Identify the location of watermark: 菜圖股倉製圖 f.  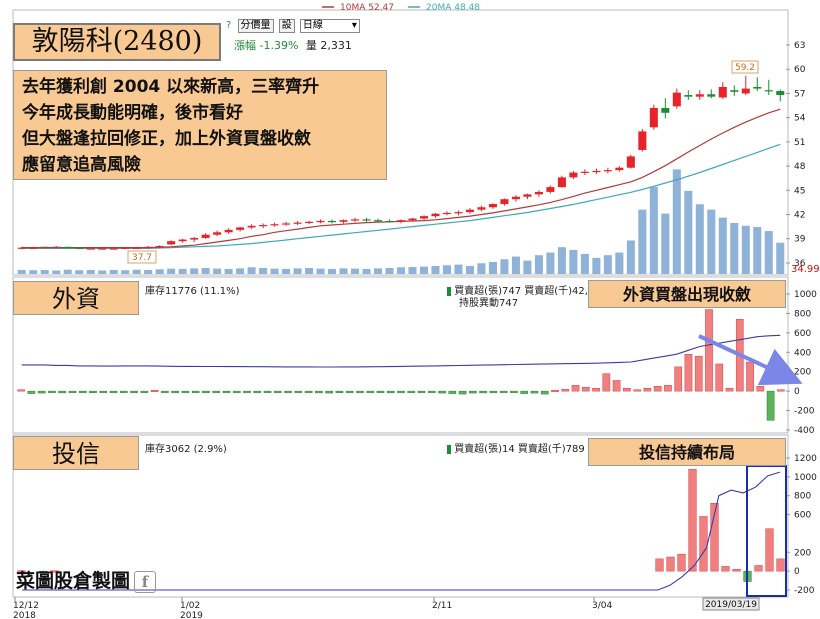
(86, 579).